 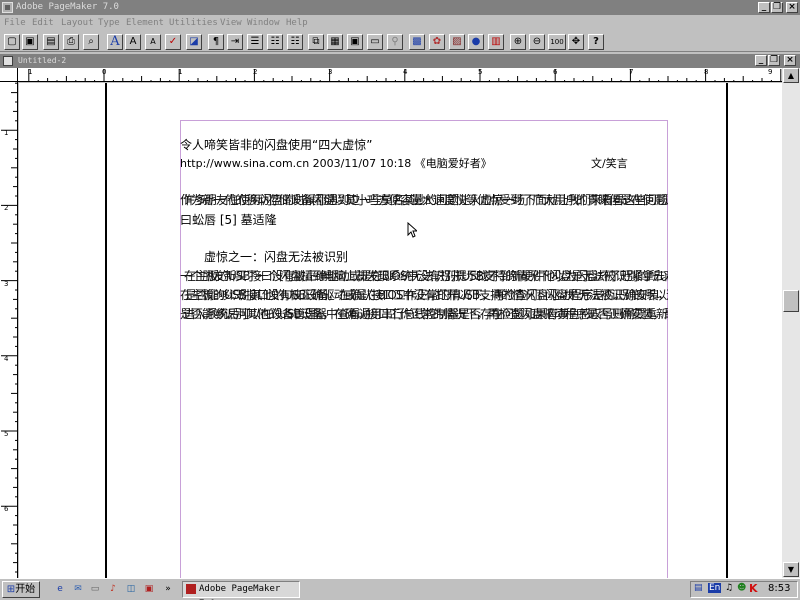 What do you see at coordinates (228, 220) in the screenshot?
I see `intro-tail-text: 曰蚣唇 [5] 墓适隆` at bounding box center [228, 220].